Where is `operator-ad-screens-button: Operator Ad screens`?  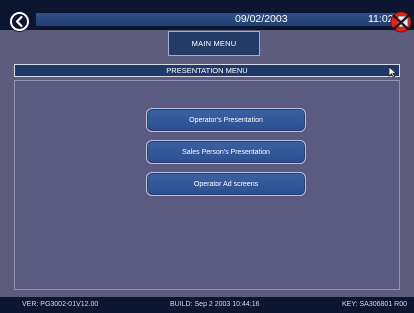
operator-ad-screens-button: Operator Ad screens is located at coordinates (226, 184).